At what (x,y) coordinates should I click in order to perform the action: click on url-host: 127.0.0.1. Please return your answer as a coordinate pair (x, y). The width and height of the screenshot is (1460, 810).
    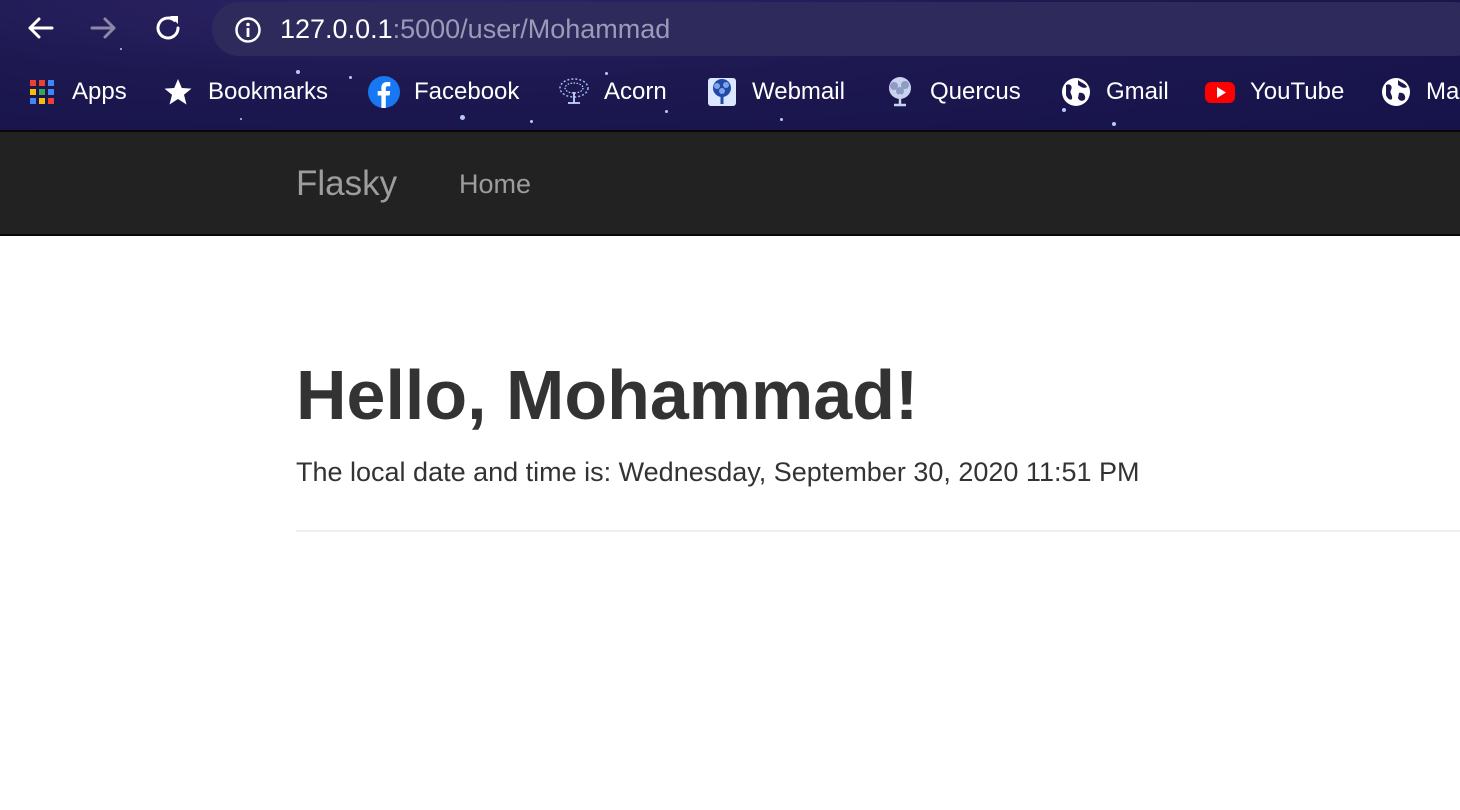
    Looking at the image, I should click on (336, 29).